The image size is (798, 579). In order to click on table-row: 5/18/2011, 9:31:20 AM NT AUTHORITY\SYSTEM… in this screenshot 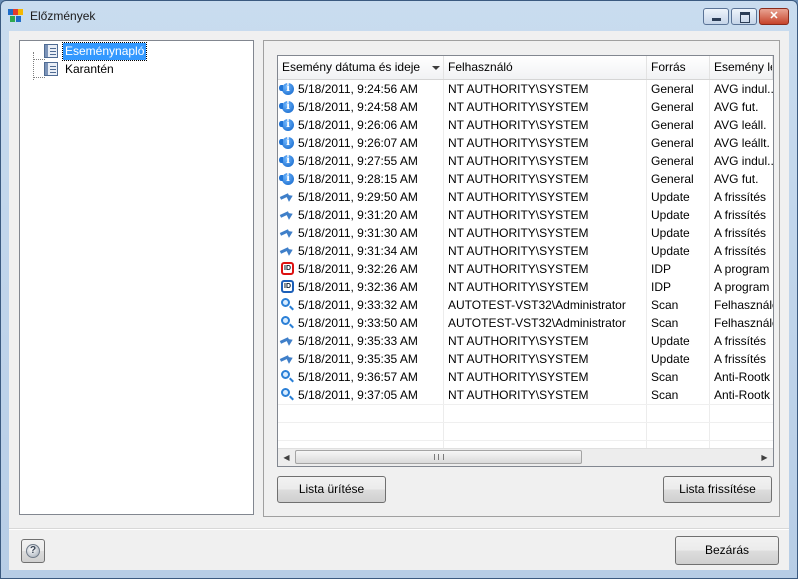, I will do `click(525, 215)`.